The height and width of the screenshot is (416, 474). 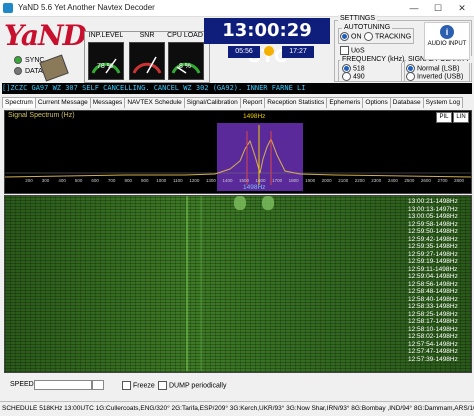 I want to click on freq-tick-label: 600, so click(x=95, y=180).